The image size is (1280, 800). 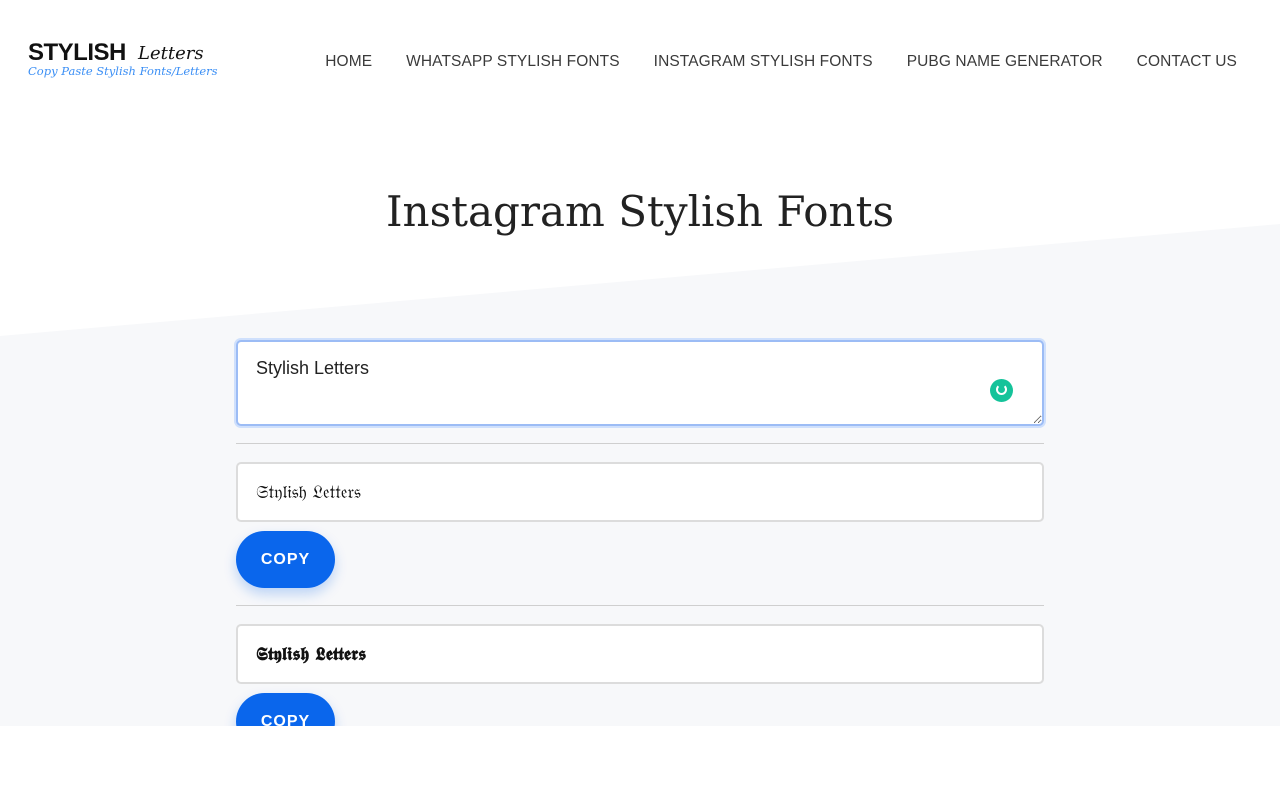 What do you see at coordinates (285, 559) in the screenshot?
I see `copy-button: COPY` at bounding box center [285, 559].